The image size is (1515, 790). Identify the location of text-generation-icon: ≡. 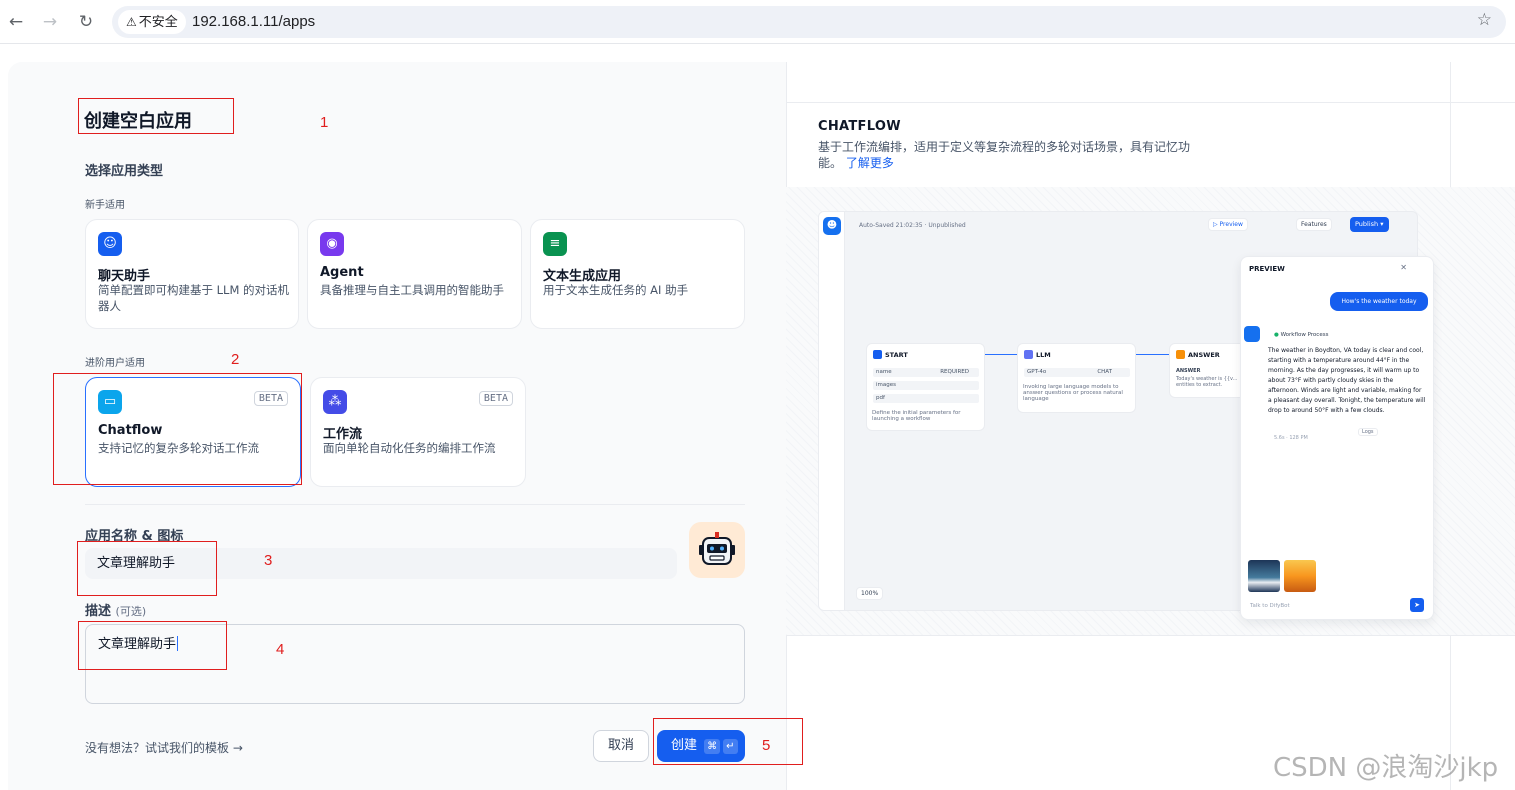
(555, 244).